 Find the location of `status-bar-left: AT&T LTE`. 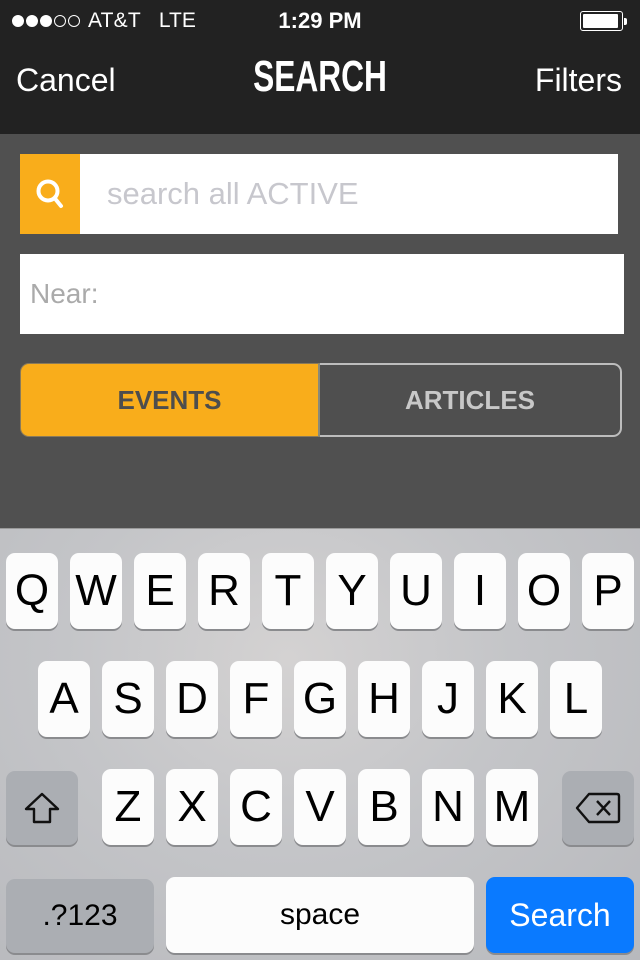

status-bar-left: AT&T LTE is located at coordinates (104, 21).